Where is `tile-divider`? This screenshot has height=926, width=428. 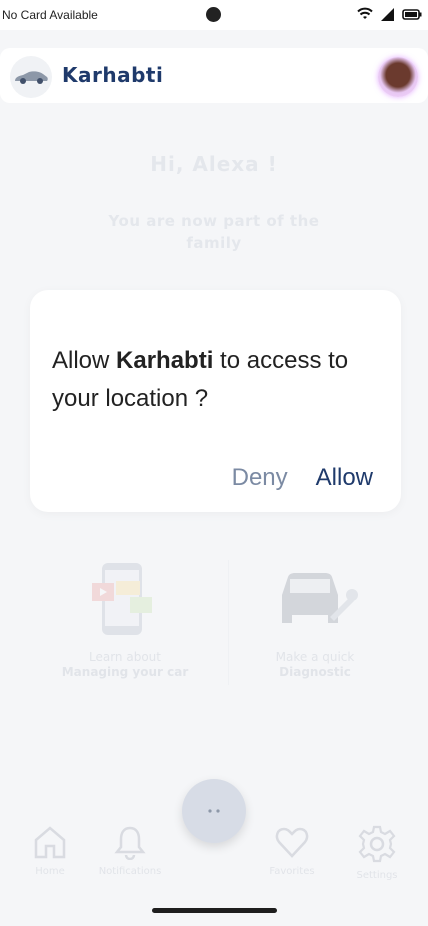
tile-divider is located at coordinates (228, 622).